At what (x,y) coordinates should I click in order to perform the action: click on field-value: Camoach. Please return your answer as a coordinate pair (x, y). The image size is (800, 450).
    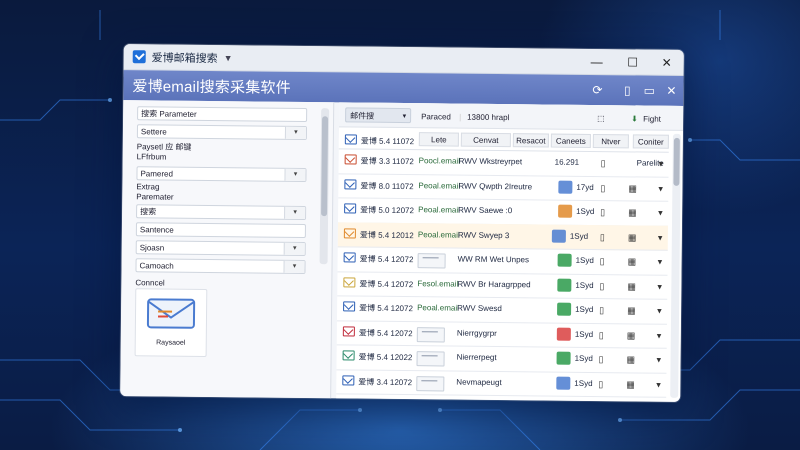
    Looking at the image, I should click on (156, 266).